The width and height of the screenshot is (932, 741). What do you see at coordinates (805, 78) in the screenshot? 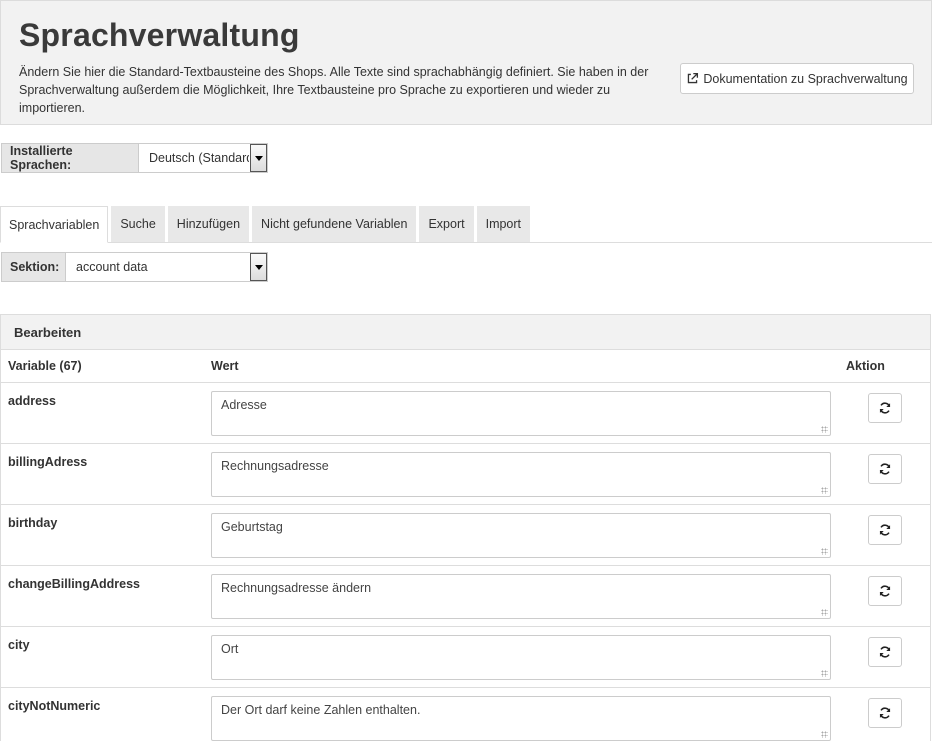
I see `documentation-button-label: Dokumentation zu Sprachverwaltung` at bounding box center [805, 78].